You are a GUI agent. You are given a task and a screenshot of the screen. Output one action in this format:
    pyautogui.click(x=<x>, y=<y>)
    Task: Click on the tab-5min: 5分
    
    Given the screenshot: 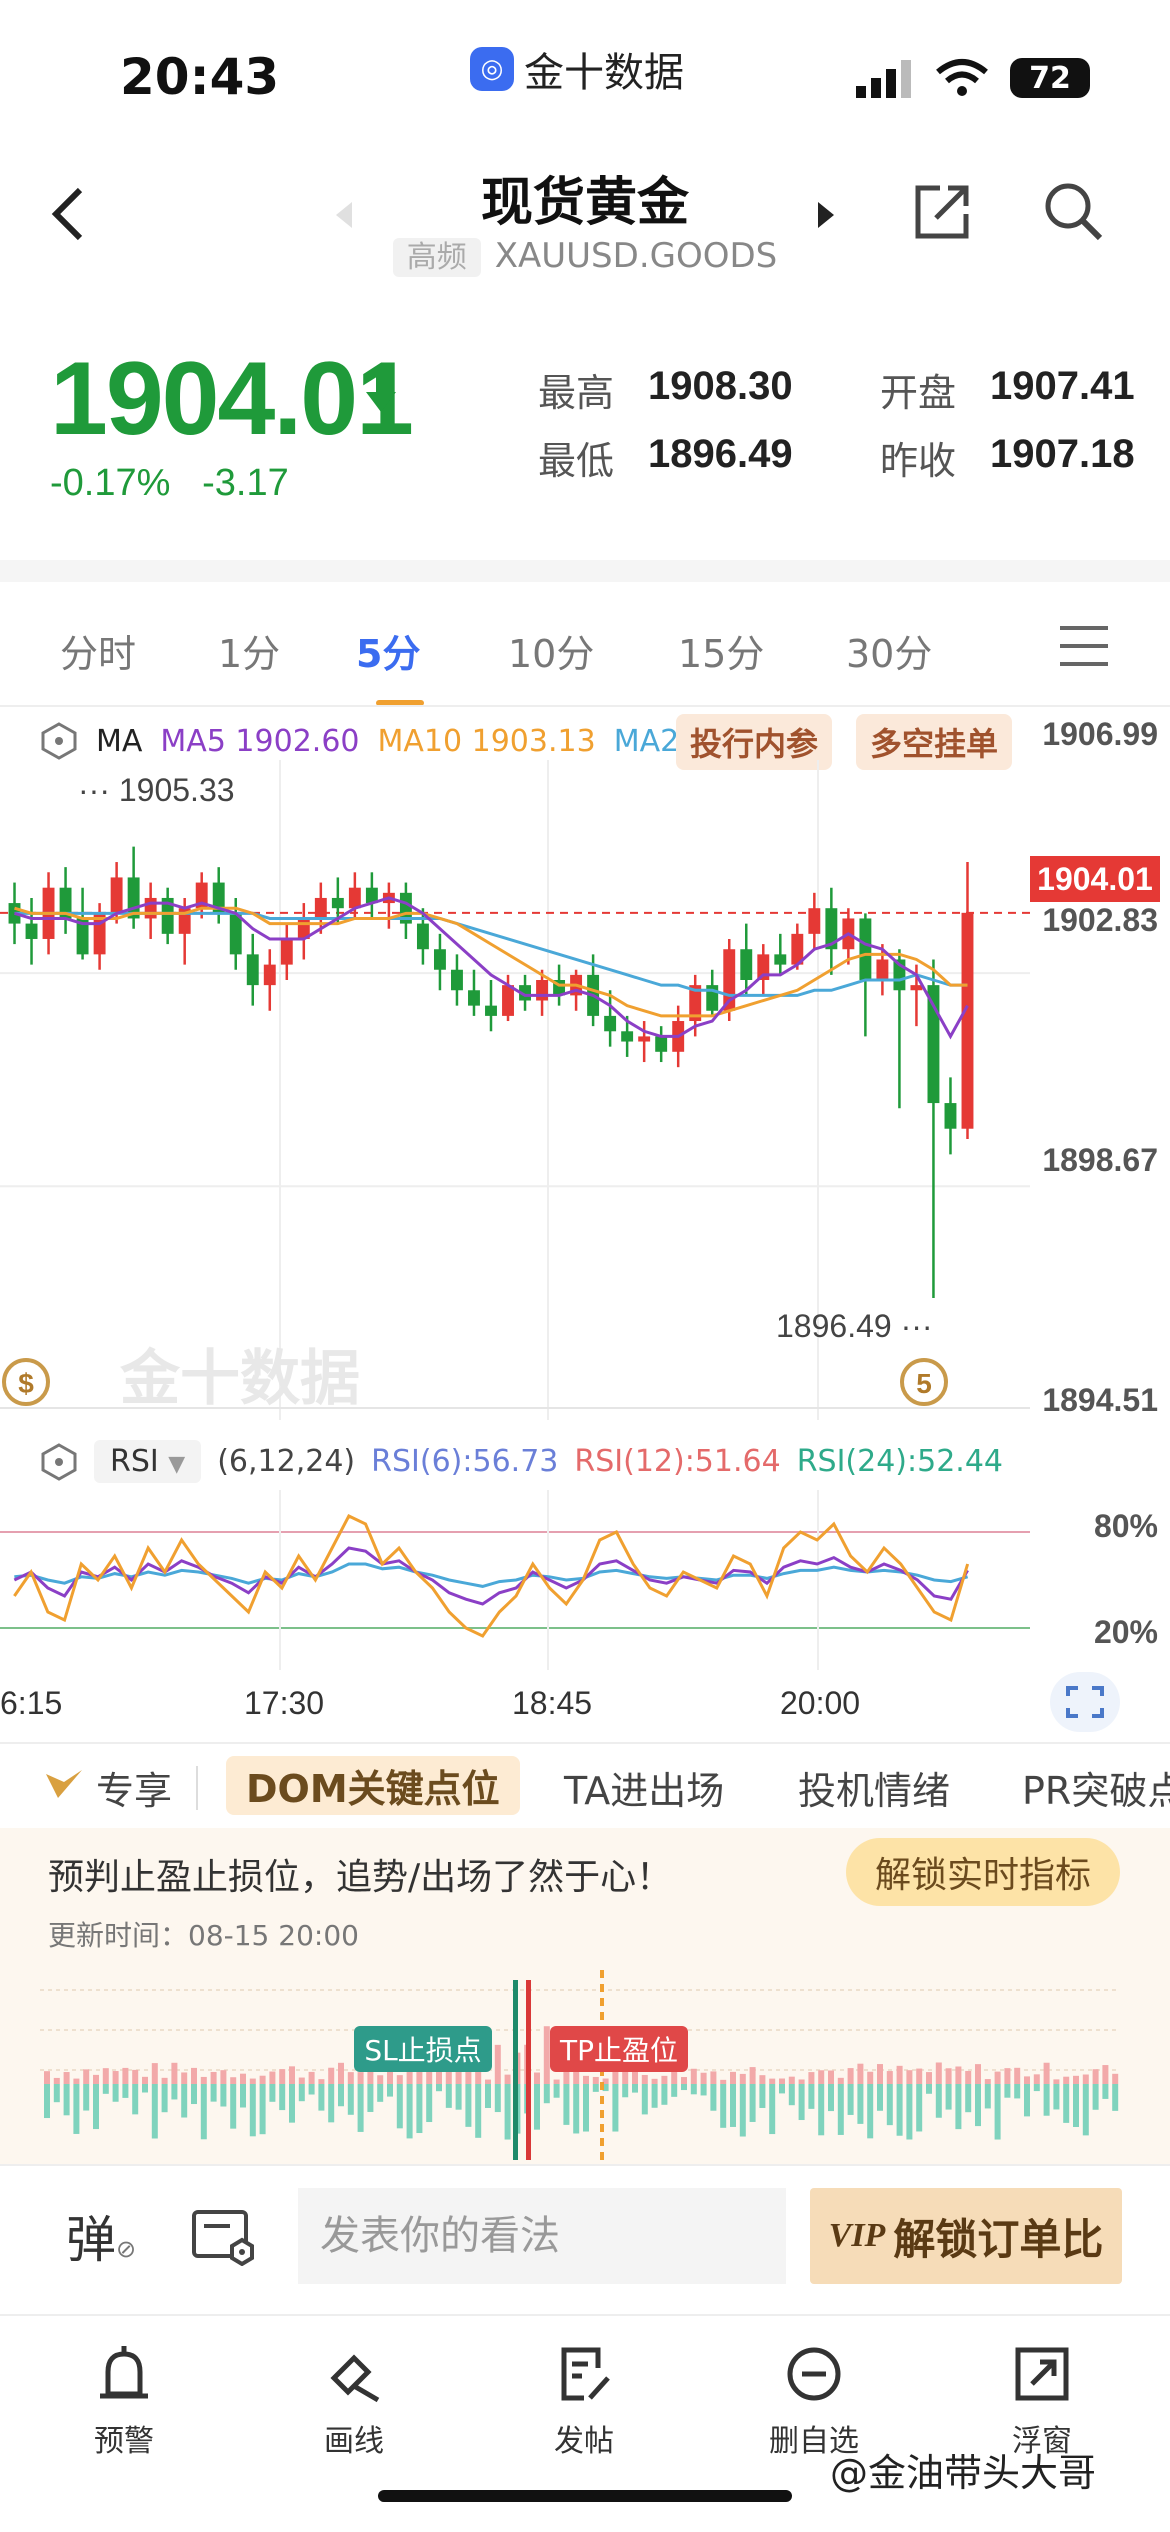 What is the action you would take?
    pyautogui.click(x=388, y=650)
    